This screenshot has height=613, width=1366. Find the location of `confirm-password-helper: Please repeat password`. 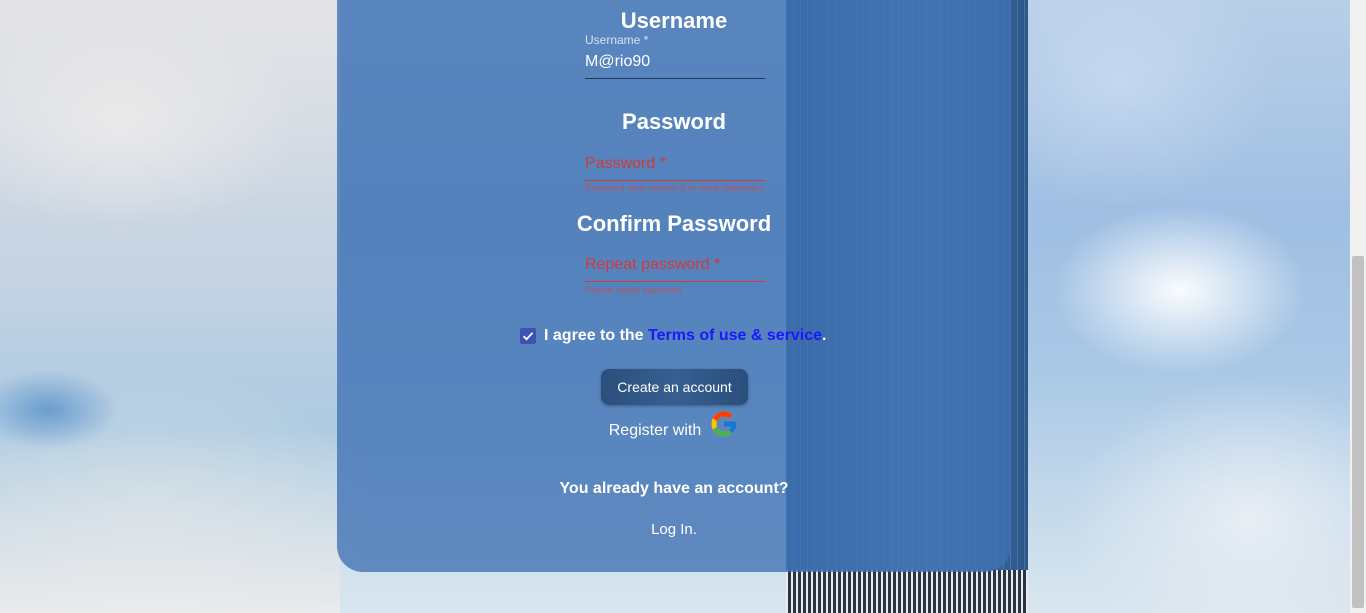

confirm-password-helper: Please repeat password is located at coordinates (633, 290).